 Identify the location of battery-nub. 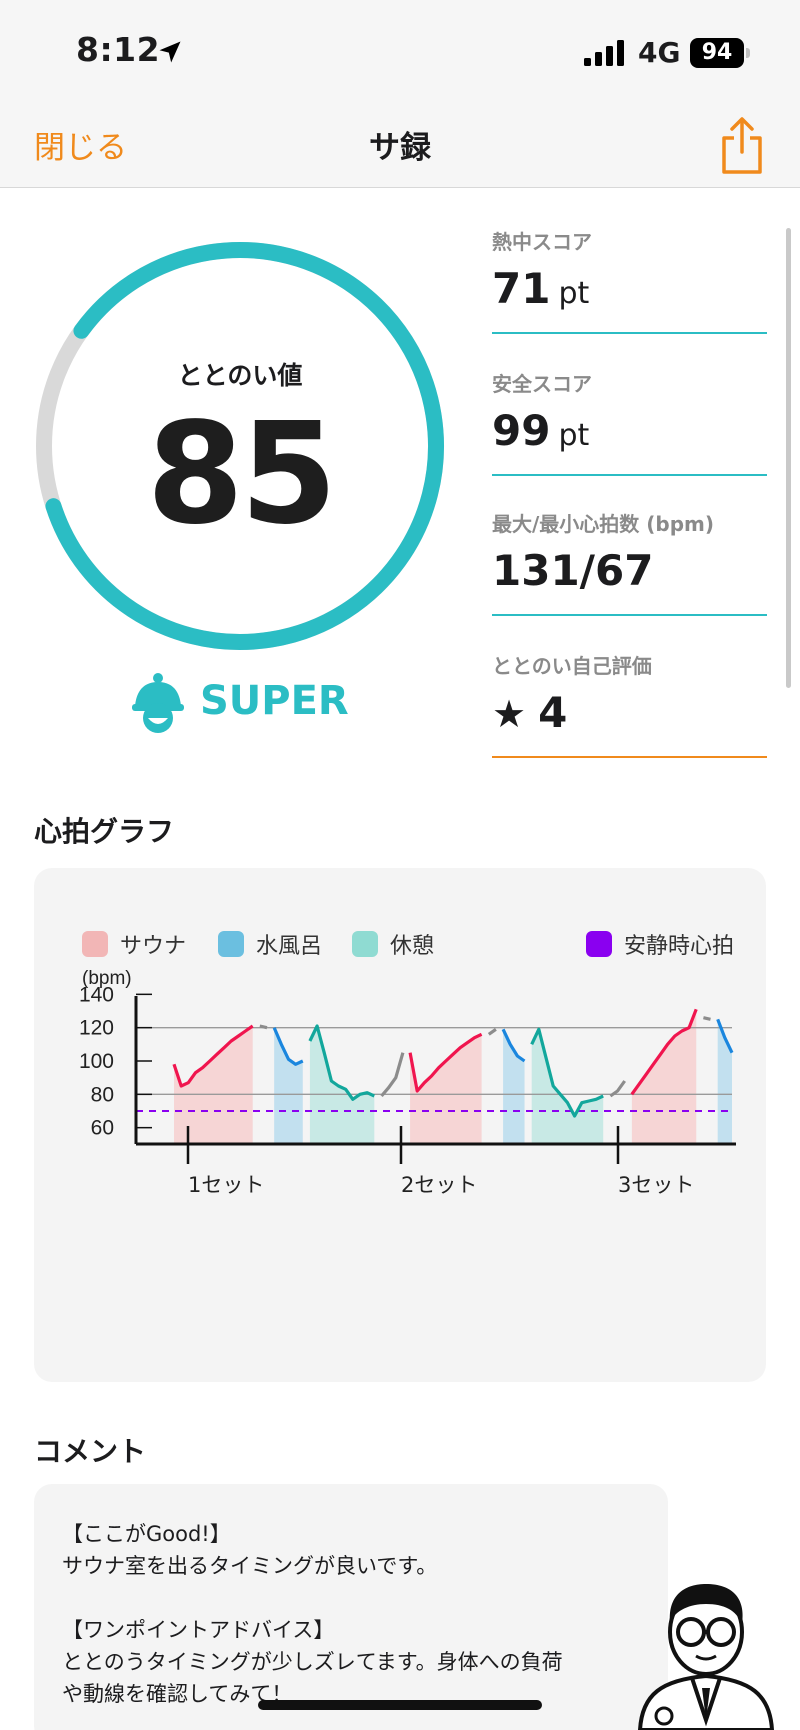
(748, 53).